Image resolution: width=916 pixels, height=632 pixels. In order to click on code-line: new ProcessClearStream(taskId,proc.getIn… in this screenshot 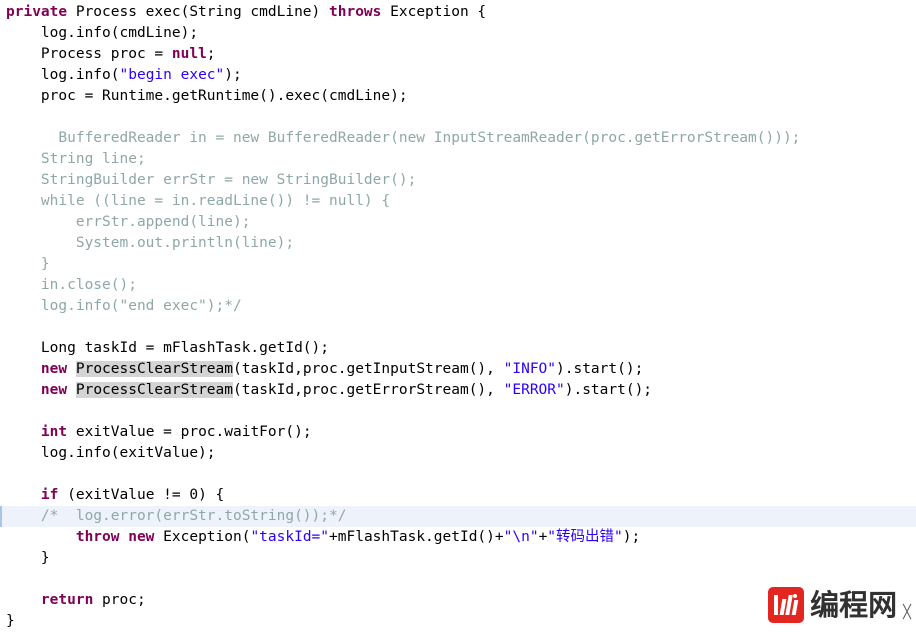, I will do `click(458, 369)`.